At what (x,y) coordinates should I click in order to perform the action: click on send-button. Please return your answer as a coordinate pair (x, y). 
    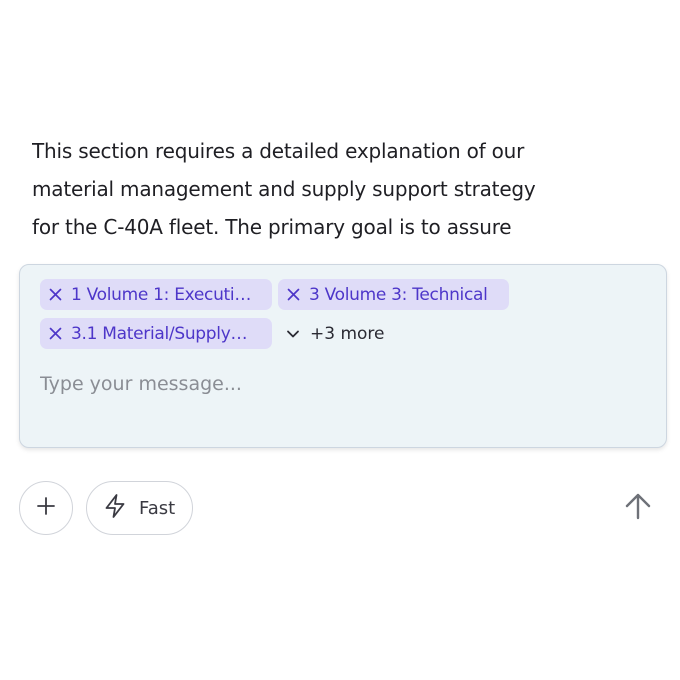
    Looking at the image, I should click on (638, 508).